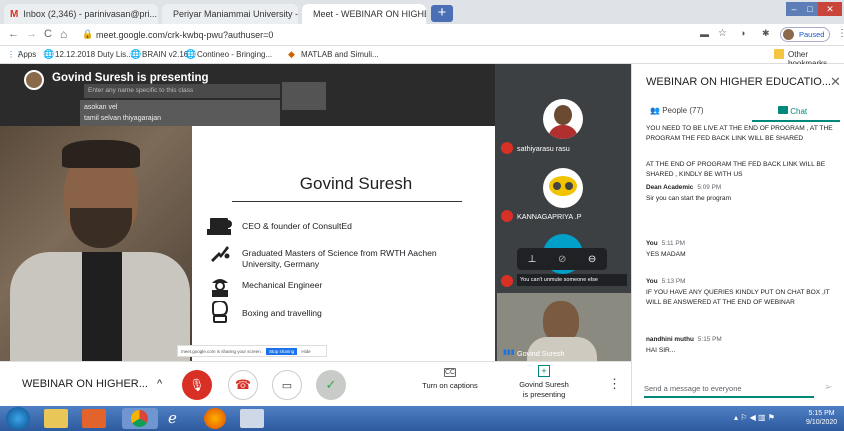 The image size is (844, 431). What do you see at coordinates (94, 418) in the screenshot?
I see `media-player-icon` at bounding box center [94, 418].